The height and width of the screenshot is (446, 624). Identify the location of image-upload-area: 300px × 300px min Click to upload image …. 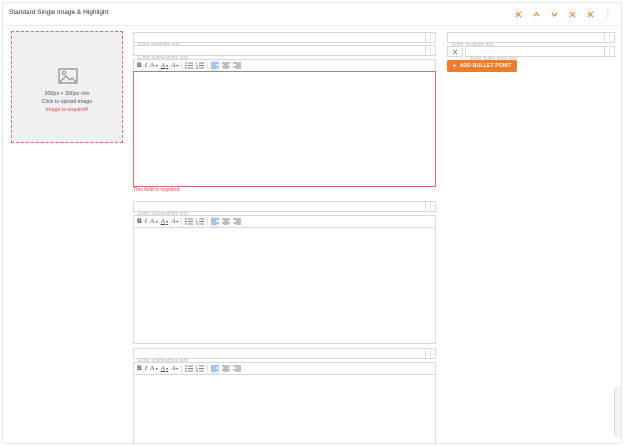
(67, 87).